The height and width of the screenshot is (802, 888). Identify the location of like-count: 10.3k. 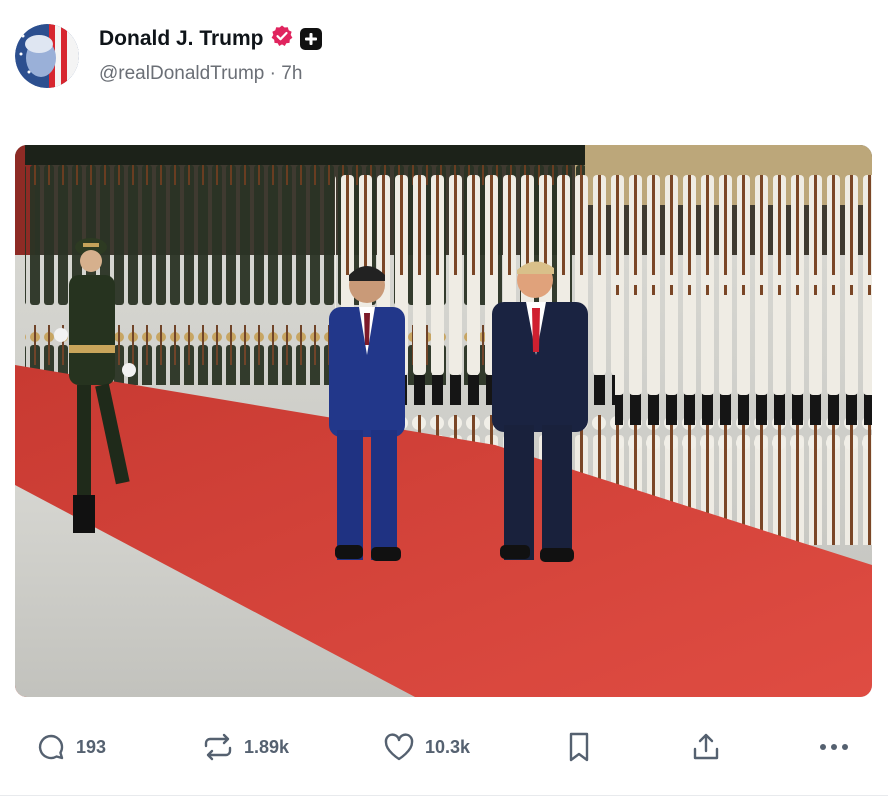
(448, 746).